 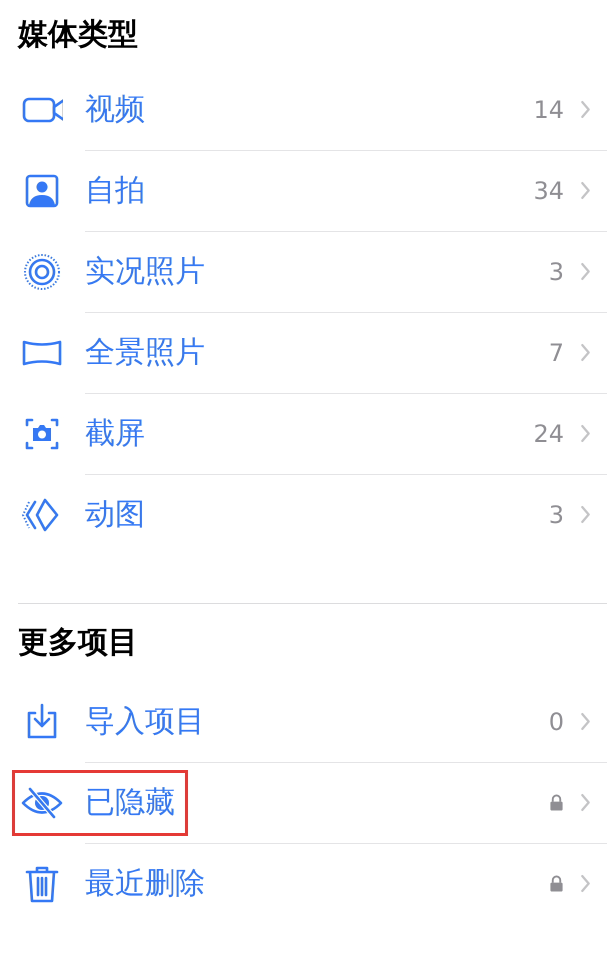 I want to click on item-count: 0, so click(x=556, y=722).